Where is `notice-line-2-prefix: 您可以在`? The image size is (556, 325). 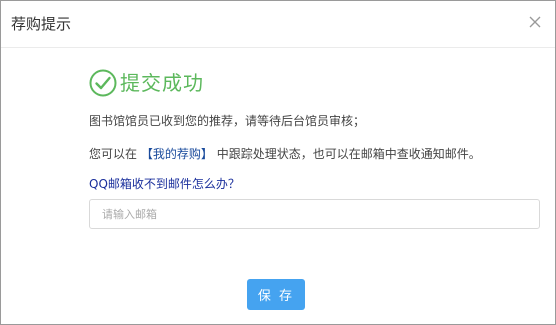 notice-line-2-prefix: 您可以在 is located at coordinates (113, 154).